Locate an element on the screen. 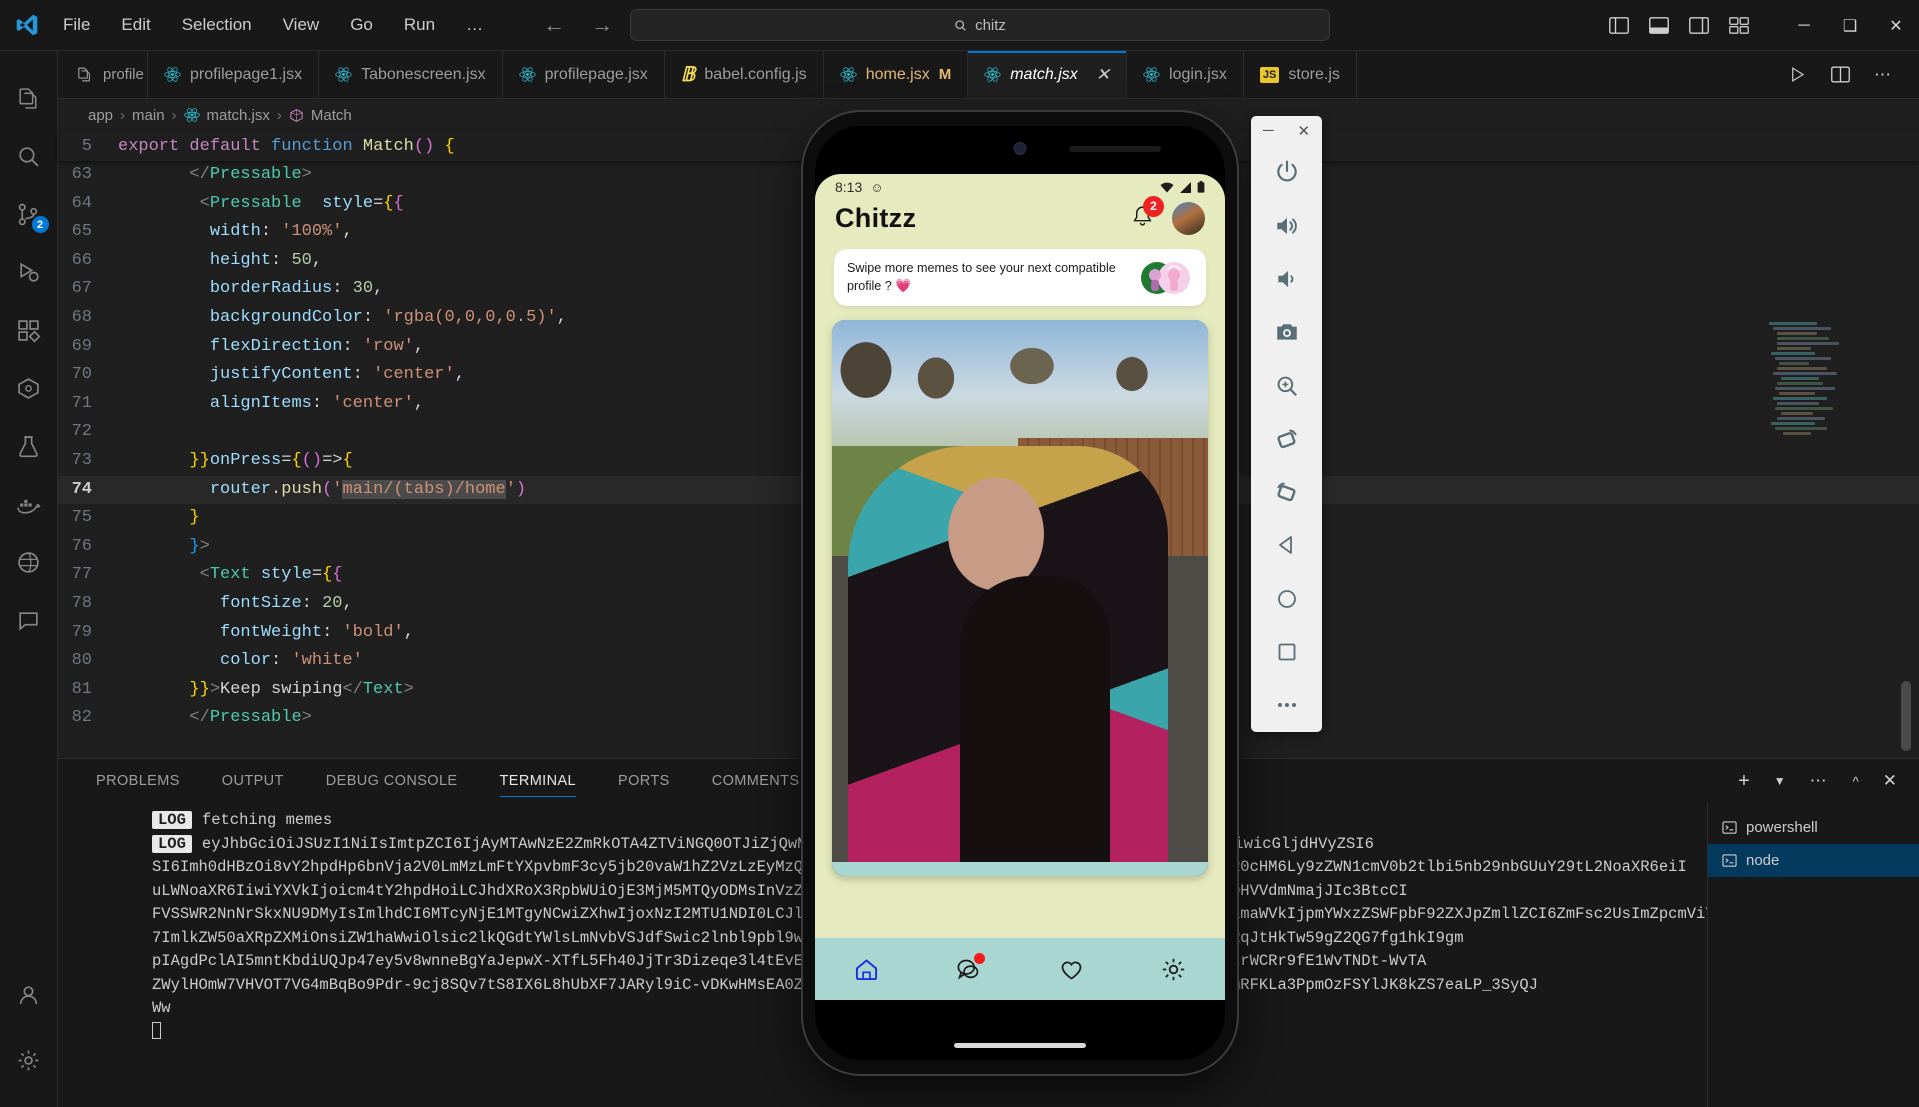 Image resolution: width=1919 pixels, height=1107 pixels. plus-icon: + is located at coordinates (1744, 781).